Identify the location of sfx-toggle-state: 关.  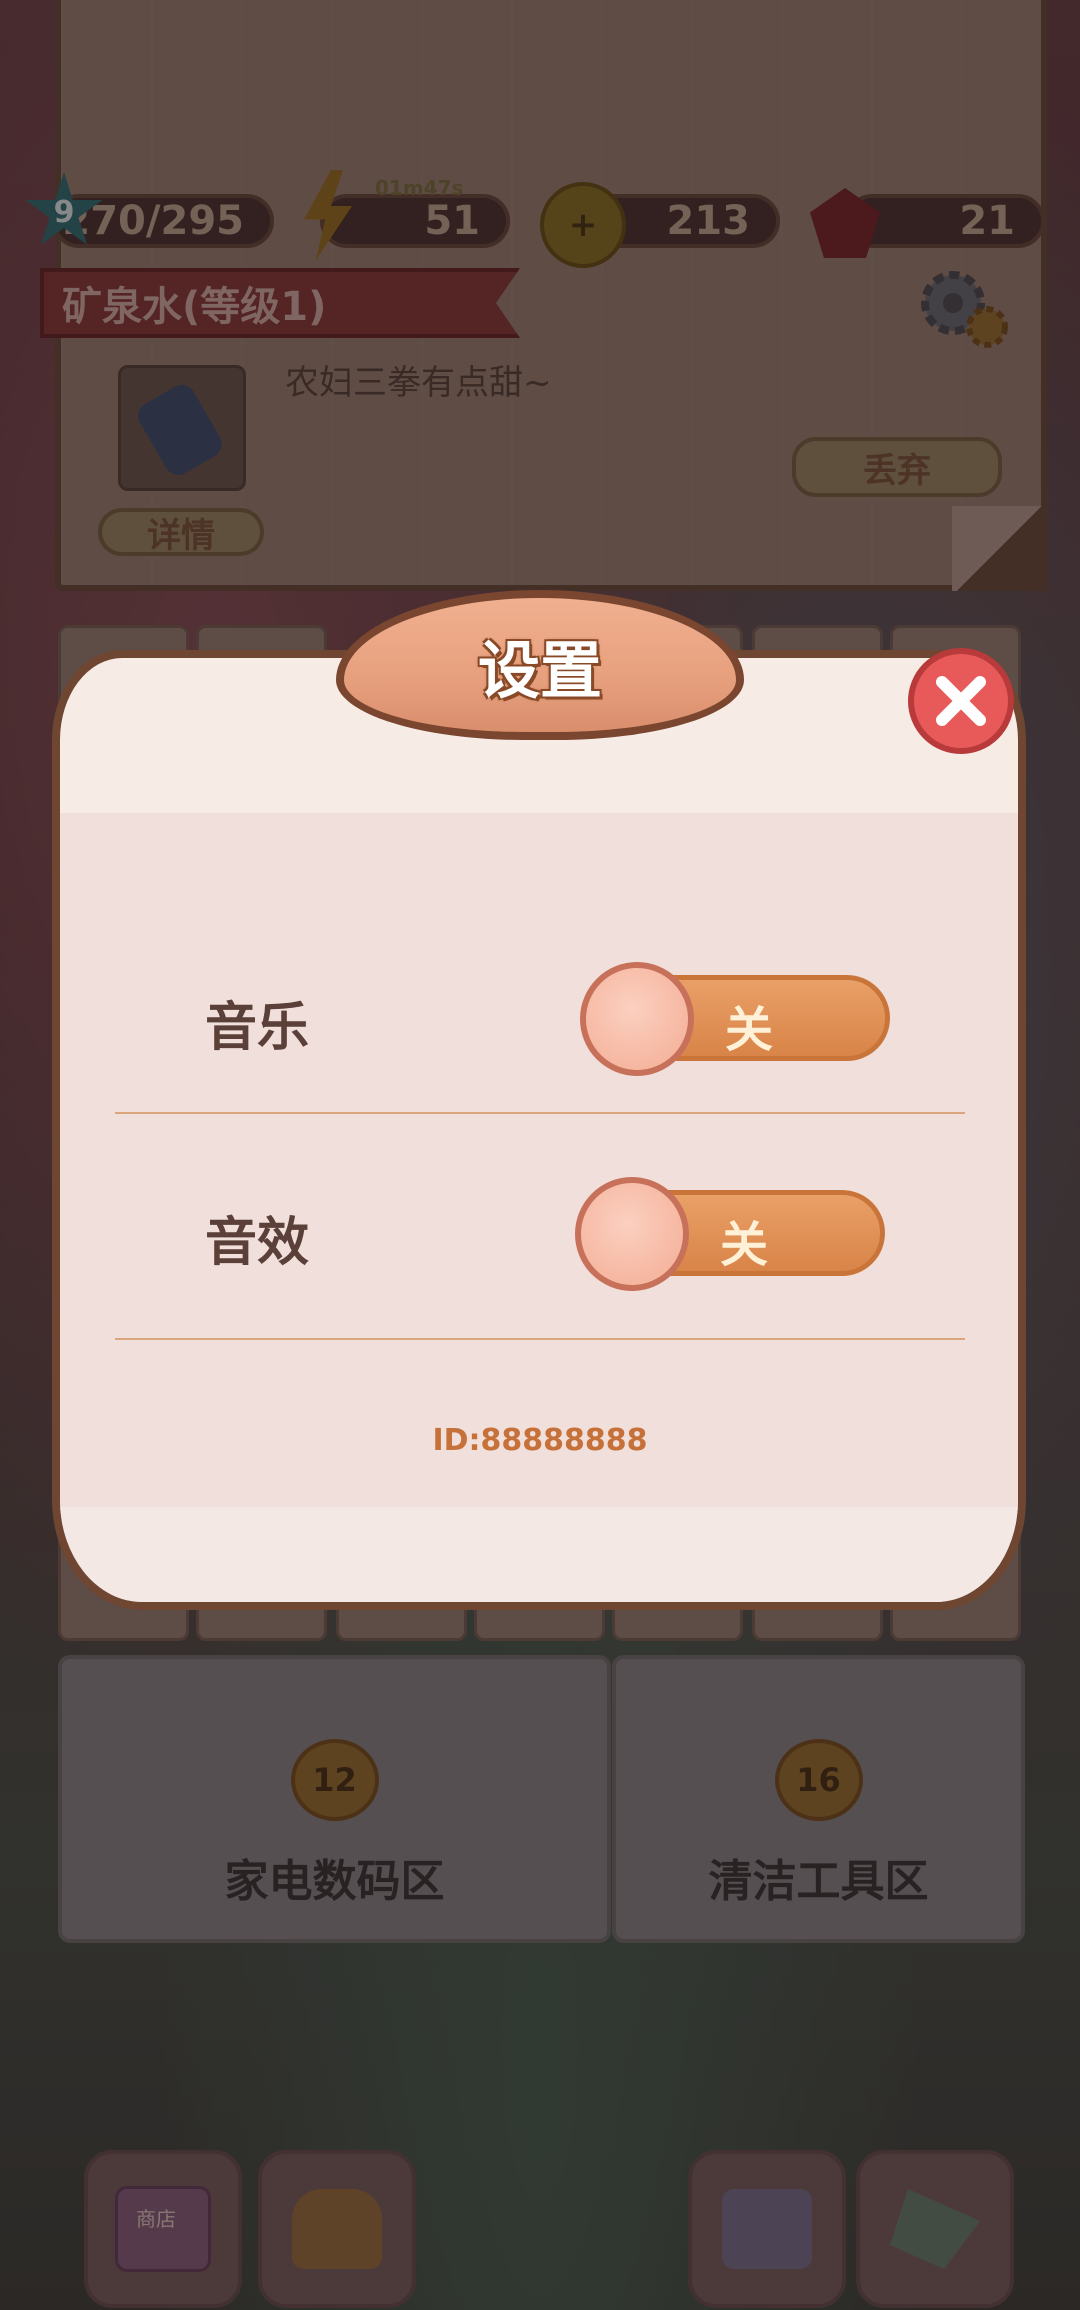
(743, 1245).